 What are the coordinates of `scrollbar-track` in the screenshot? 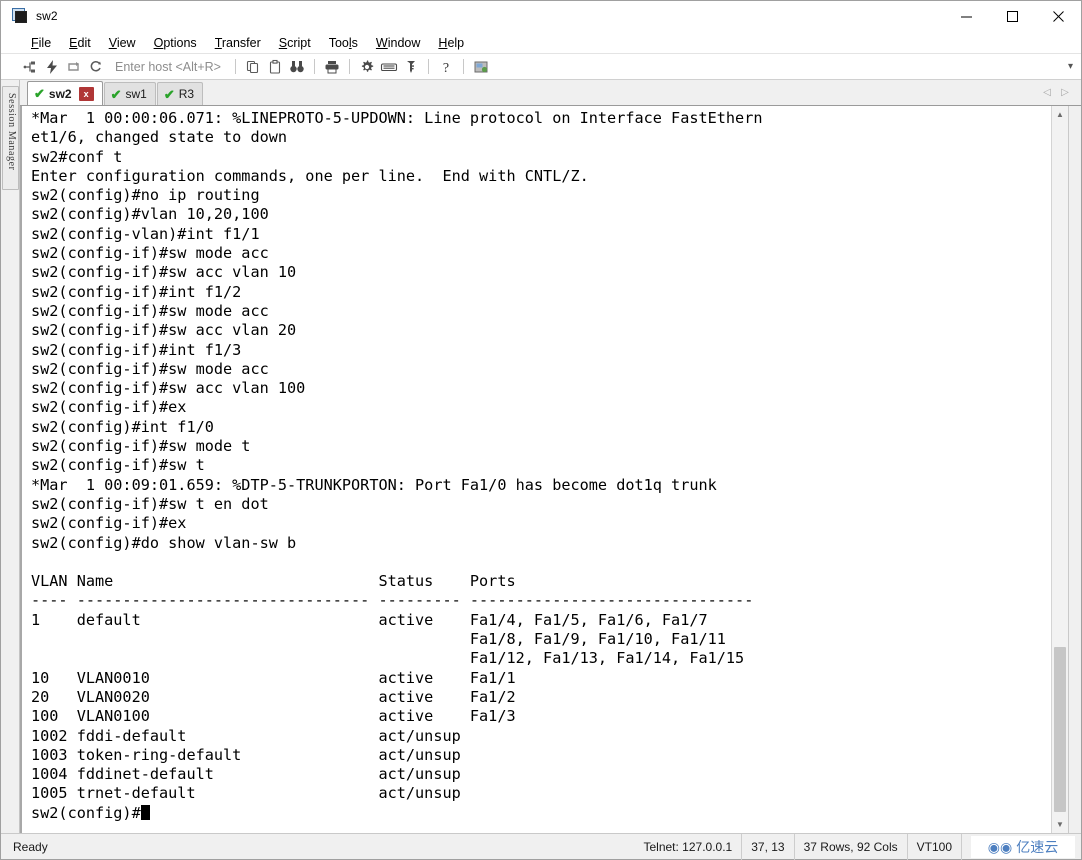 It's located at (1060, 469).